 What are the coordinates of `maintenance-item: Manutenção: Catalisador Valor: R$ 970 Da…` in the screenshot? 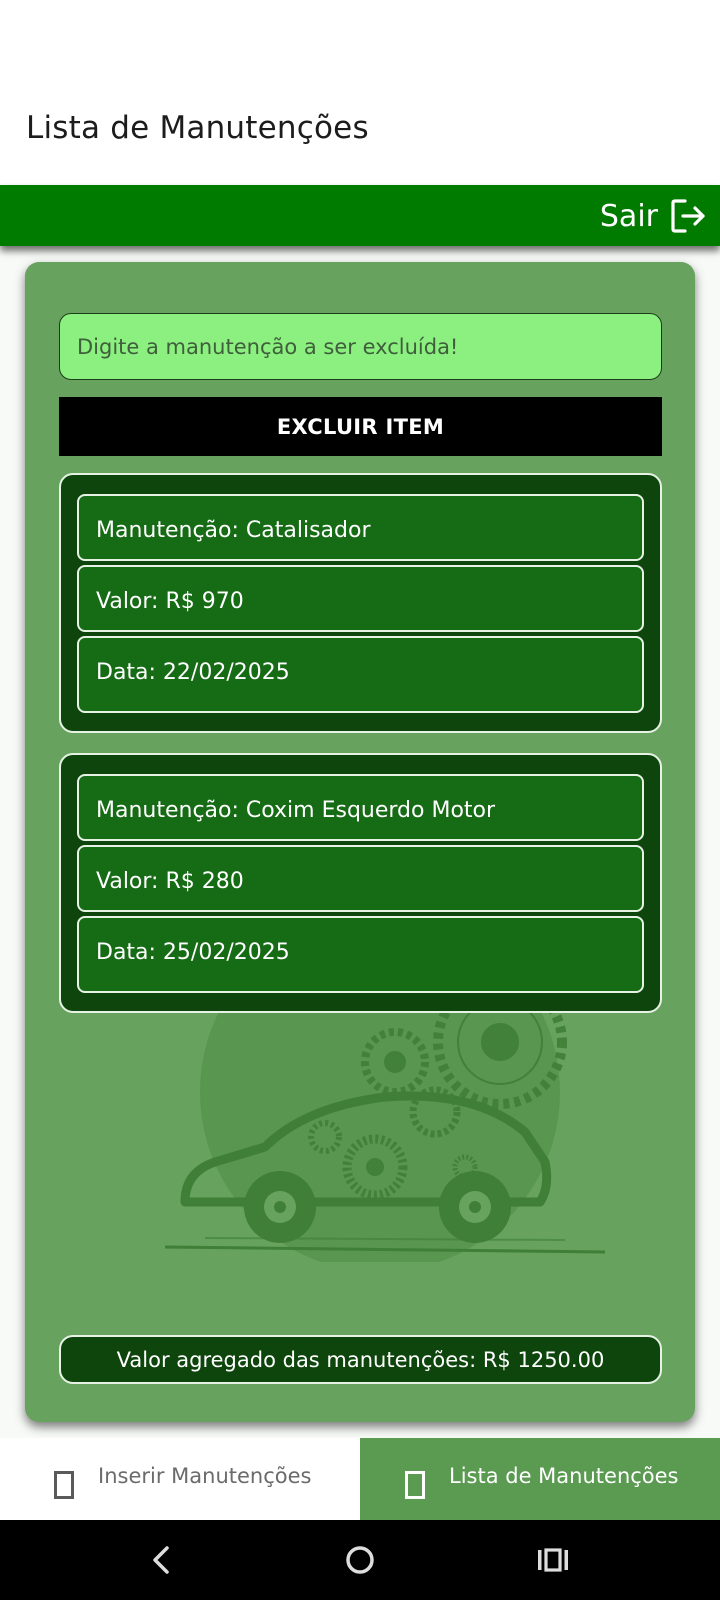 It's located at (360, 603).